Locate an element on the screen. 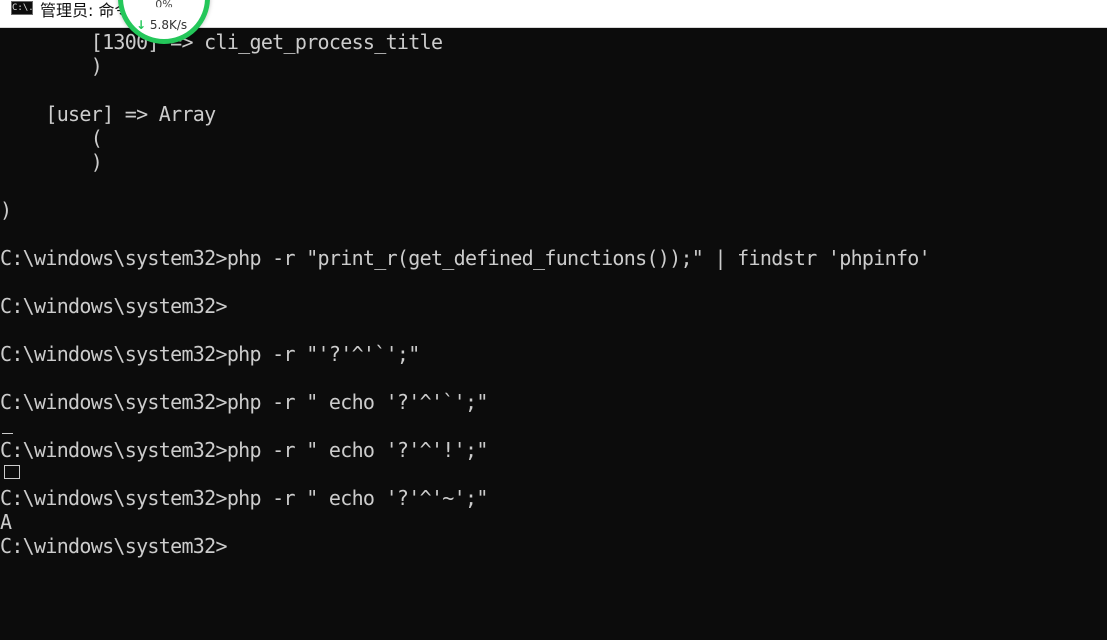 The height and width of the screenshot is (640, 1107). network-percent: 0% is located at coordinates (164, 5).